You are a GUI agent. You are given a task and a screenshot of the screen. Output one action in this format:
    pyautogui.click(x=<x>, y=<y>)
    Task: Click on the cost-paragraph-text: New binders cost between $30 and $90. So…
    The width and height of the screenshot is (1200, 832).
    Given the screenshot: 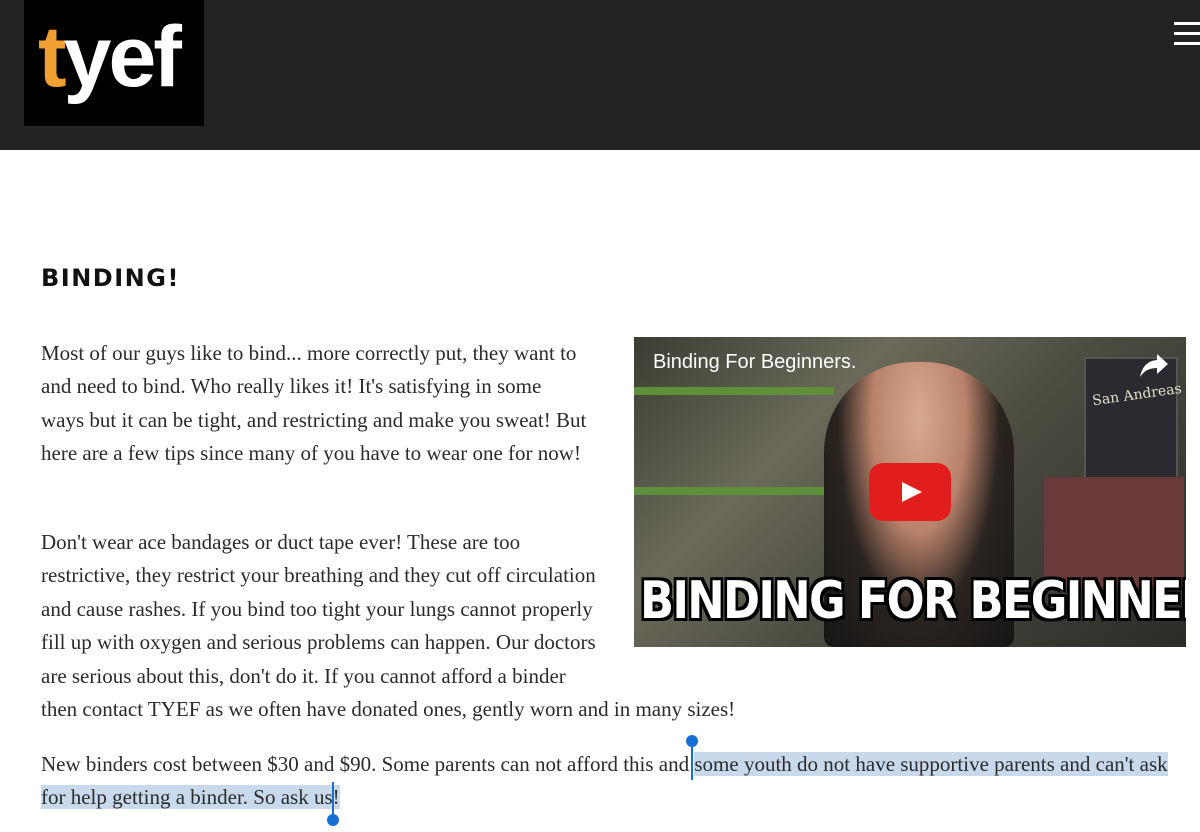 What is the action you would take?
    pyautogui.click(x=368, y=764)
    